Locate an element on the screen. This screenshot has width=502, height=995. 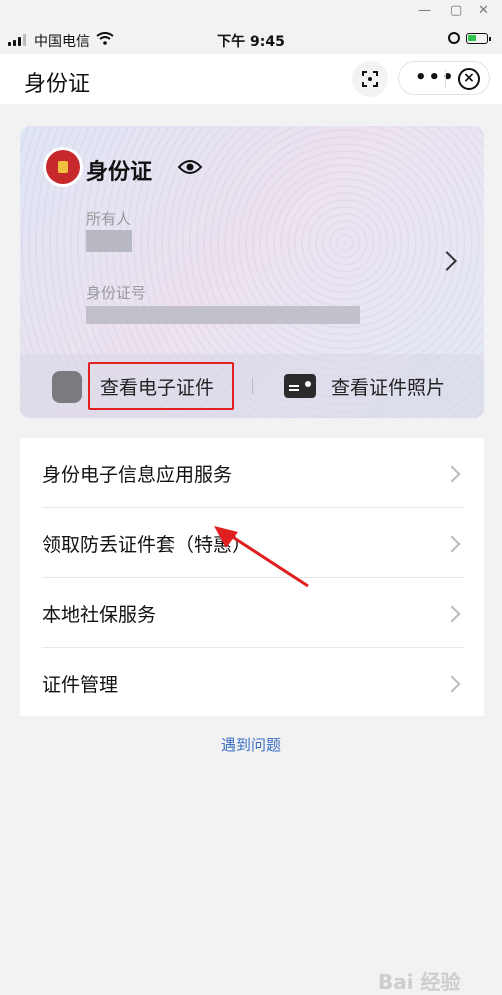
card-title: 身份证 is located at coordinates (119, 172).